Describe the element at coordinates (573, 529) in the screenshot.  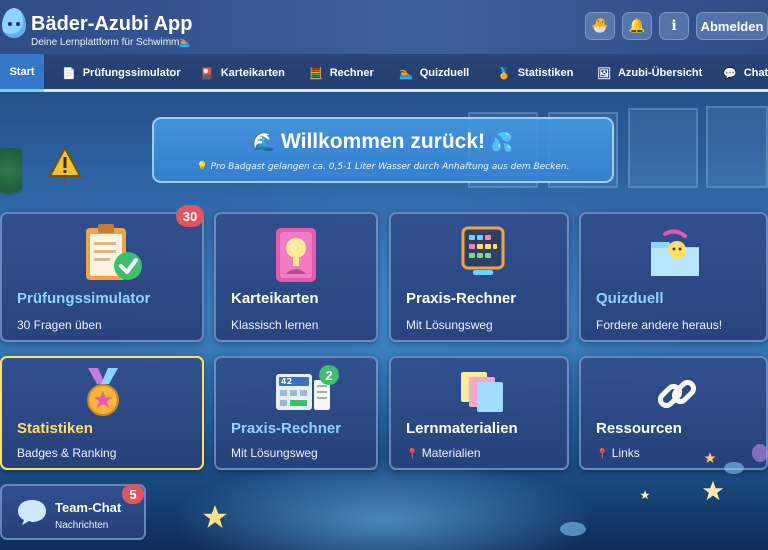
I see `bubble-decoration` at that location.